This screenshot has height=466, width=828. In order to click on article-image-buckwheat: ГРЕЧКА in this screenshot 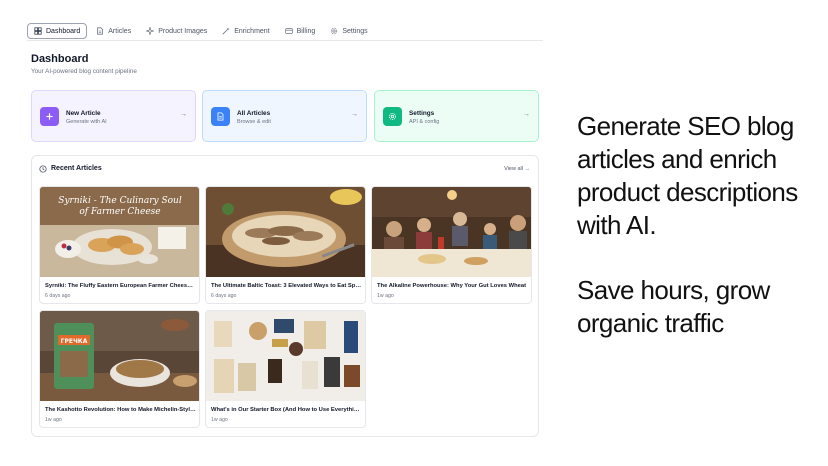, I will do `click(119, 356)`.